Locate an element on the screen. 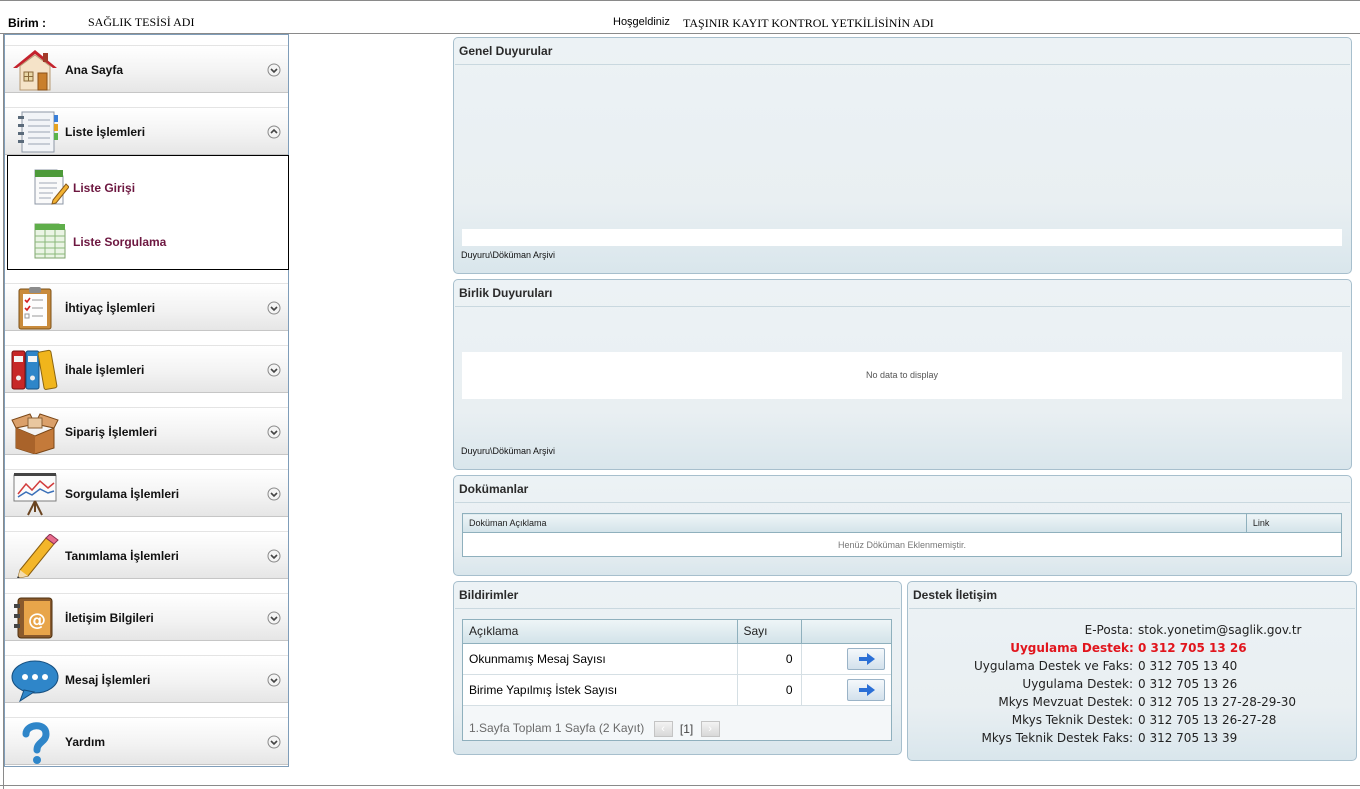  clipboard-checklist-icon is located at coordinates (35, 308).